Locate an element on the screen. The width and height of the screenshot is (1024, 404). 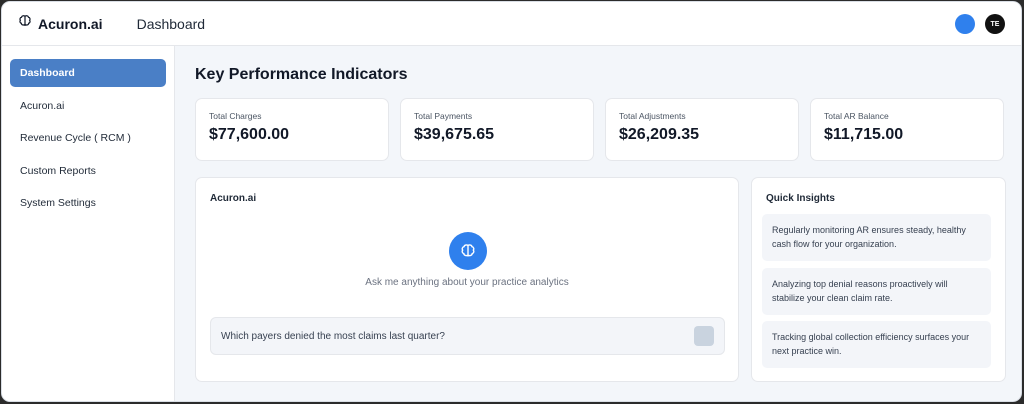
top-bar: Acuron.ai Dashboard TE is located at coordinates (511, 24).